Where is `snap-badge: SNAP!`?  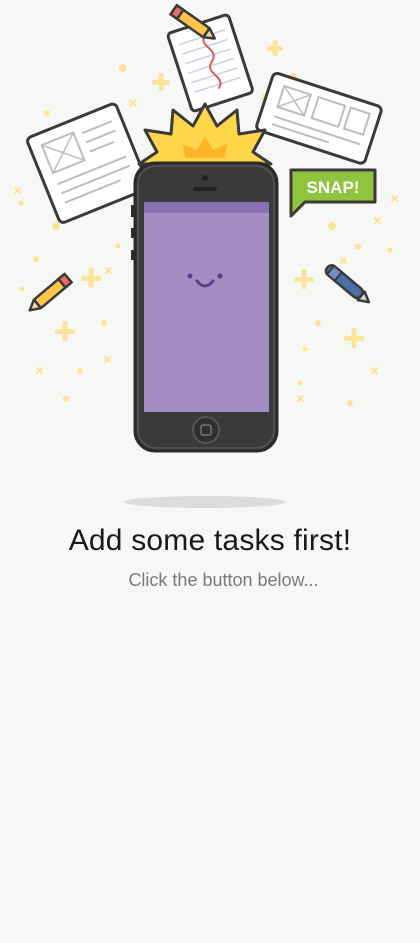 snap-badge: SNAP! is located at coordinates (333, 193).